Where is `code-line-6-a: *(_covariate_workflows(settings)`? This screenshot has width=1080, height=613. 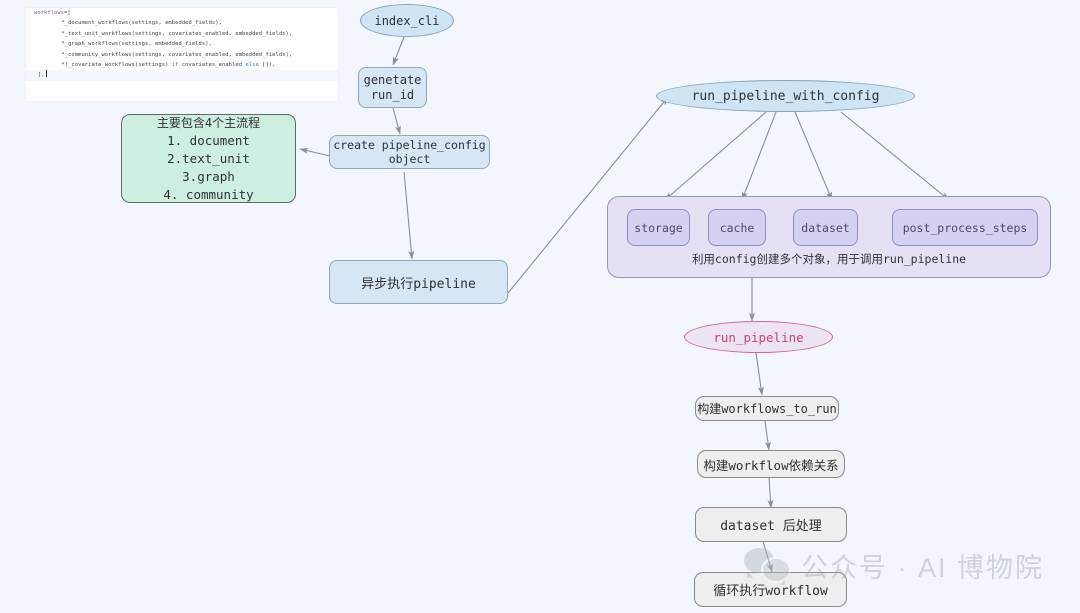 code-line-6-a: *(_covariate_workflows(settings) is located at coordinates (110, 65).